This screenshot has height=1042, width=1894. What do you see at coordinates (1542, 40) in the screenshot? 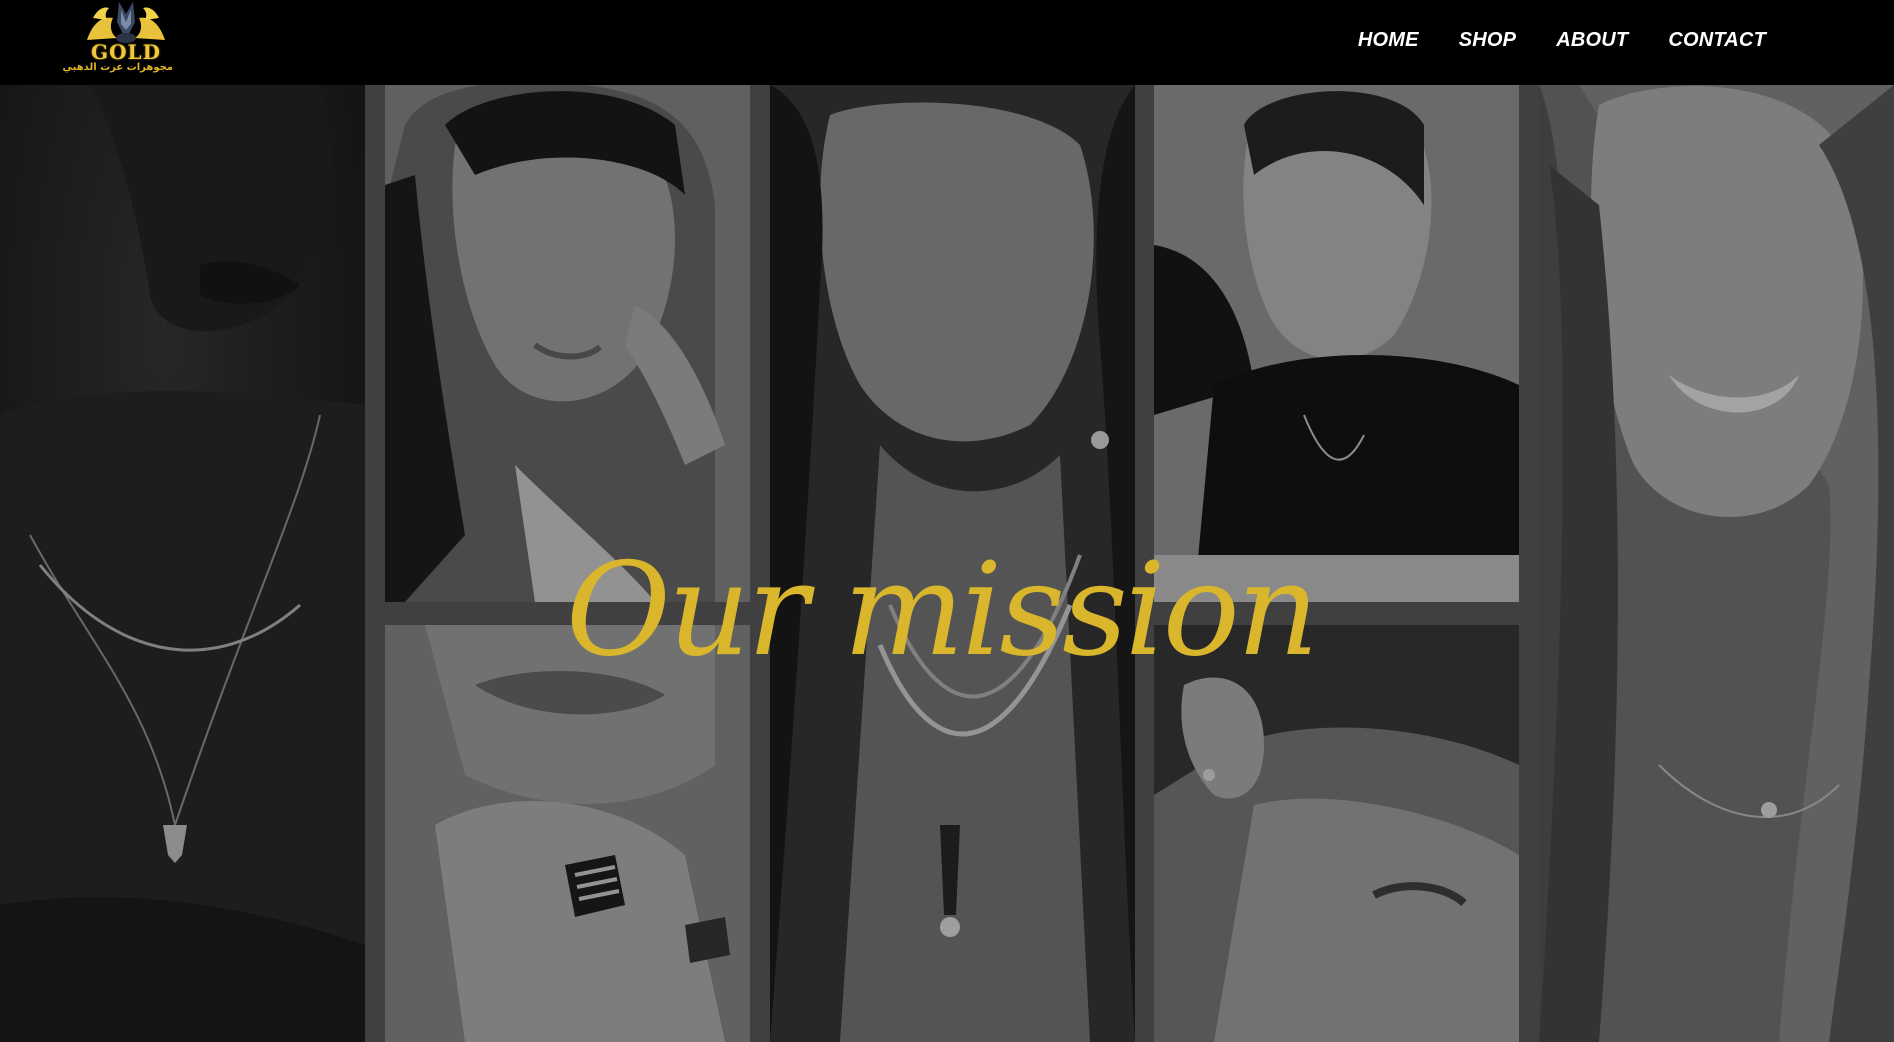
I see `main-nav: HOME SHOP ABOUT CONTACT` at bounding box center [1542, 40].